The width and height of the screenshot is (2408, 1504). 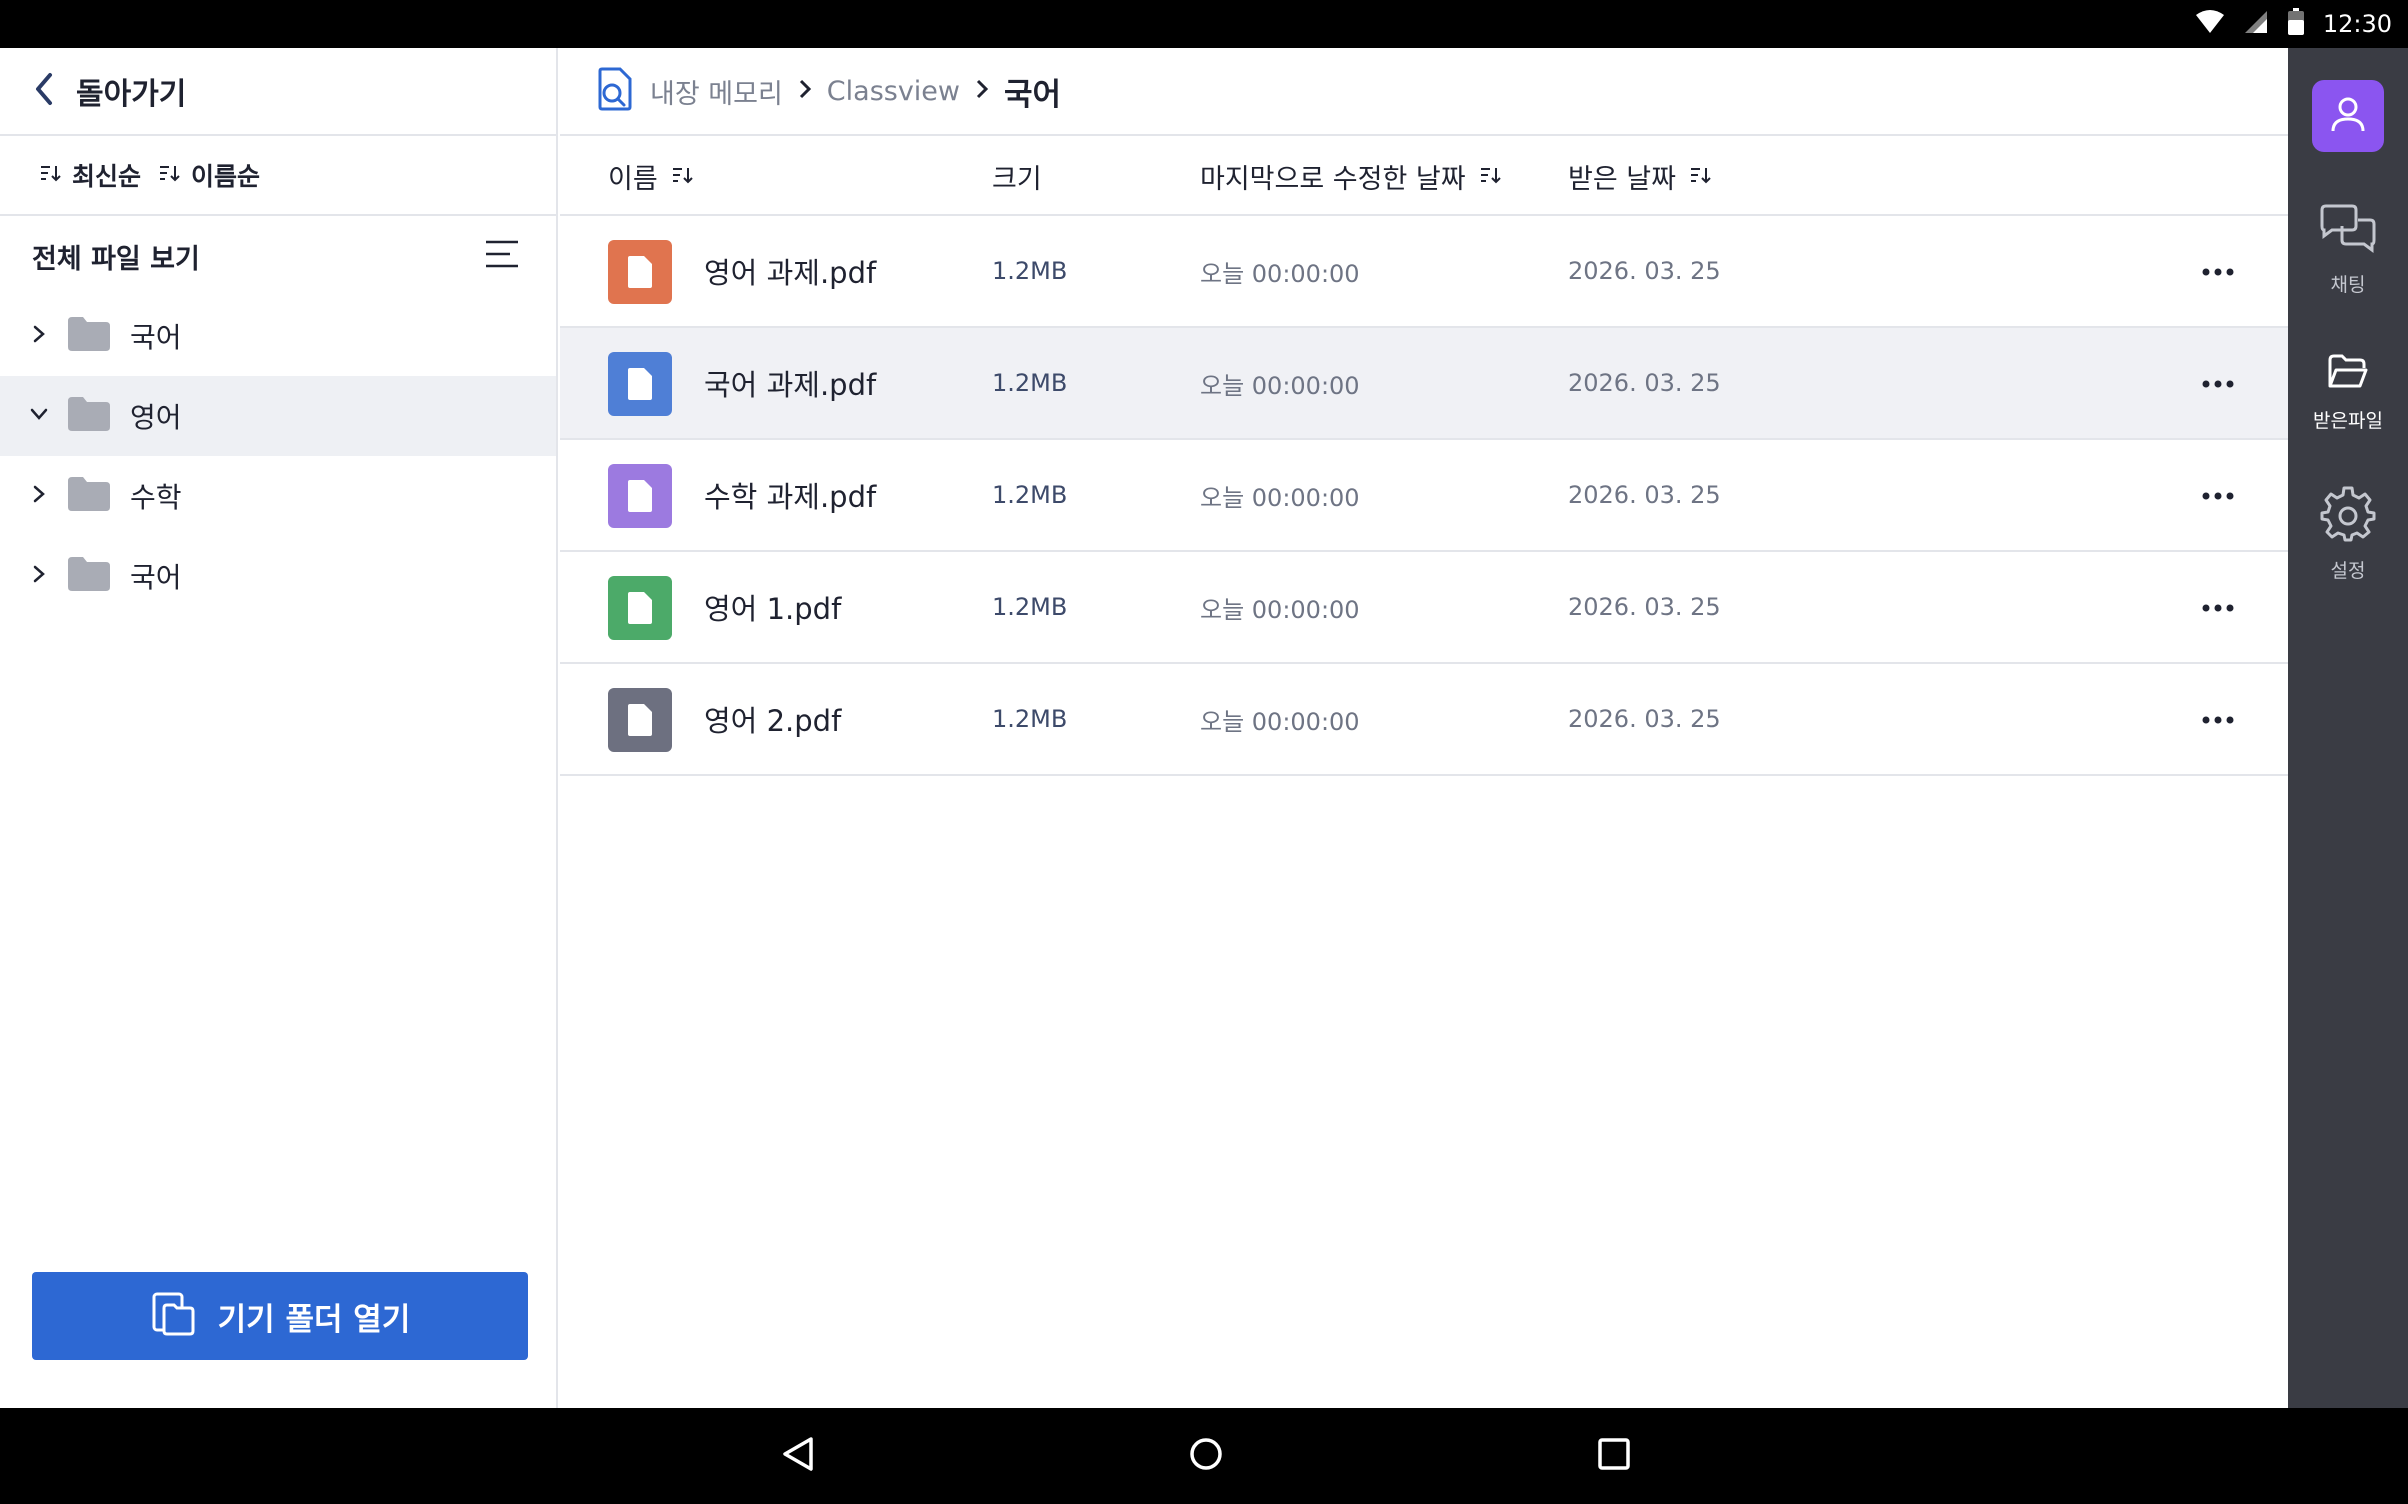 I want to click on column-modified-header: 마지막으로 수정한 날짜, so click(x=1351, y=176).